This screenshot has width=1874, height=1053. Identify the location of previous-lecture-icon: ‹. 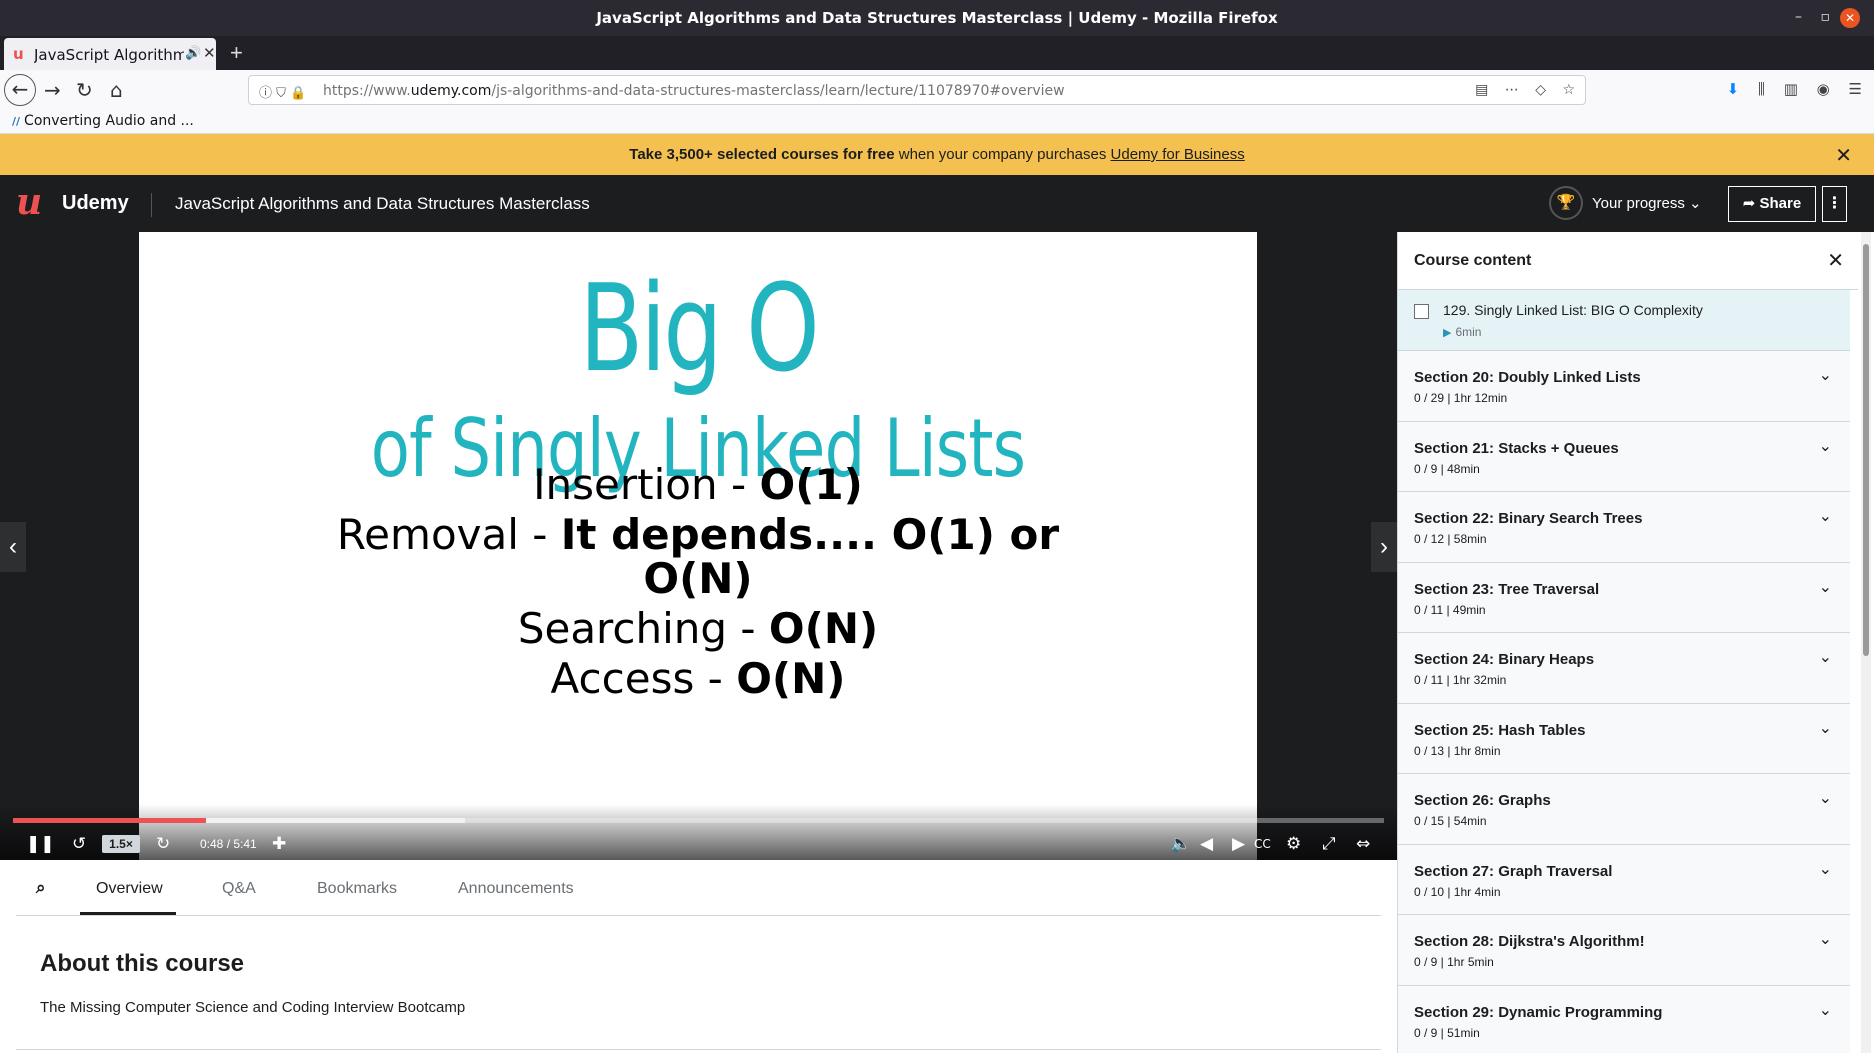
(13, 547).